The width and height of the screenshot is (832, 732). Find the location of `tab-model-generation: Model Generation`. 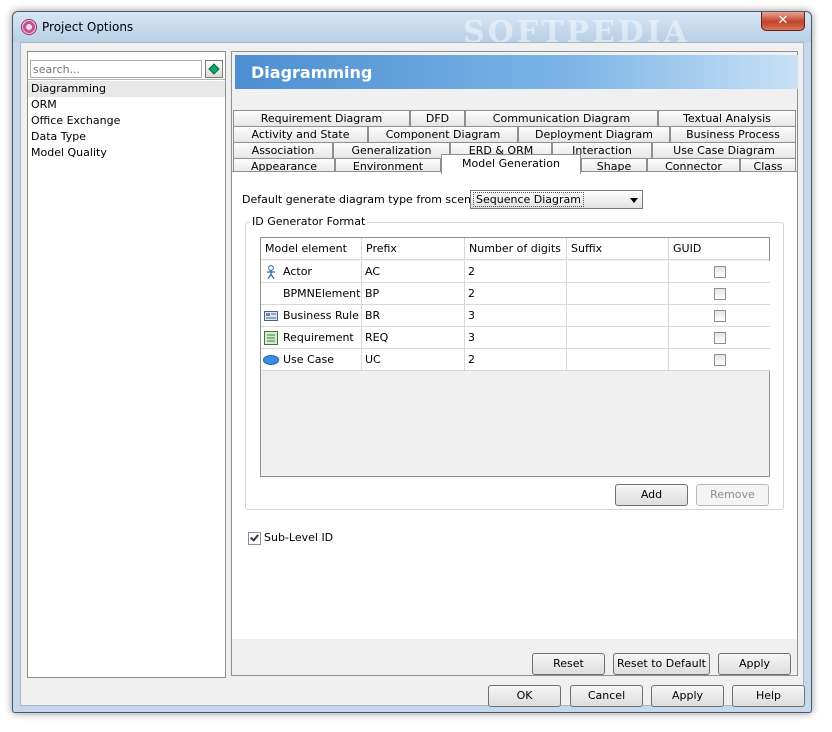

tab-model-generation: Model Generation is located at coordinates (511, 164).